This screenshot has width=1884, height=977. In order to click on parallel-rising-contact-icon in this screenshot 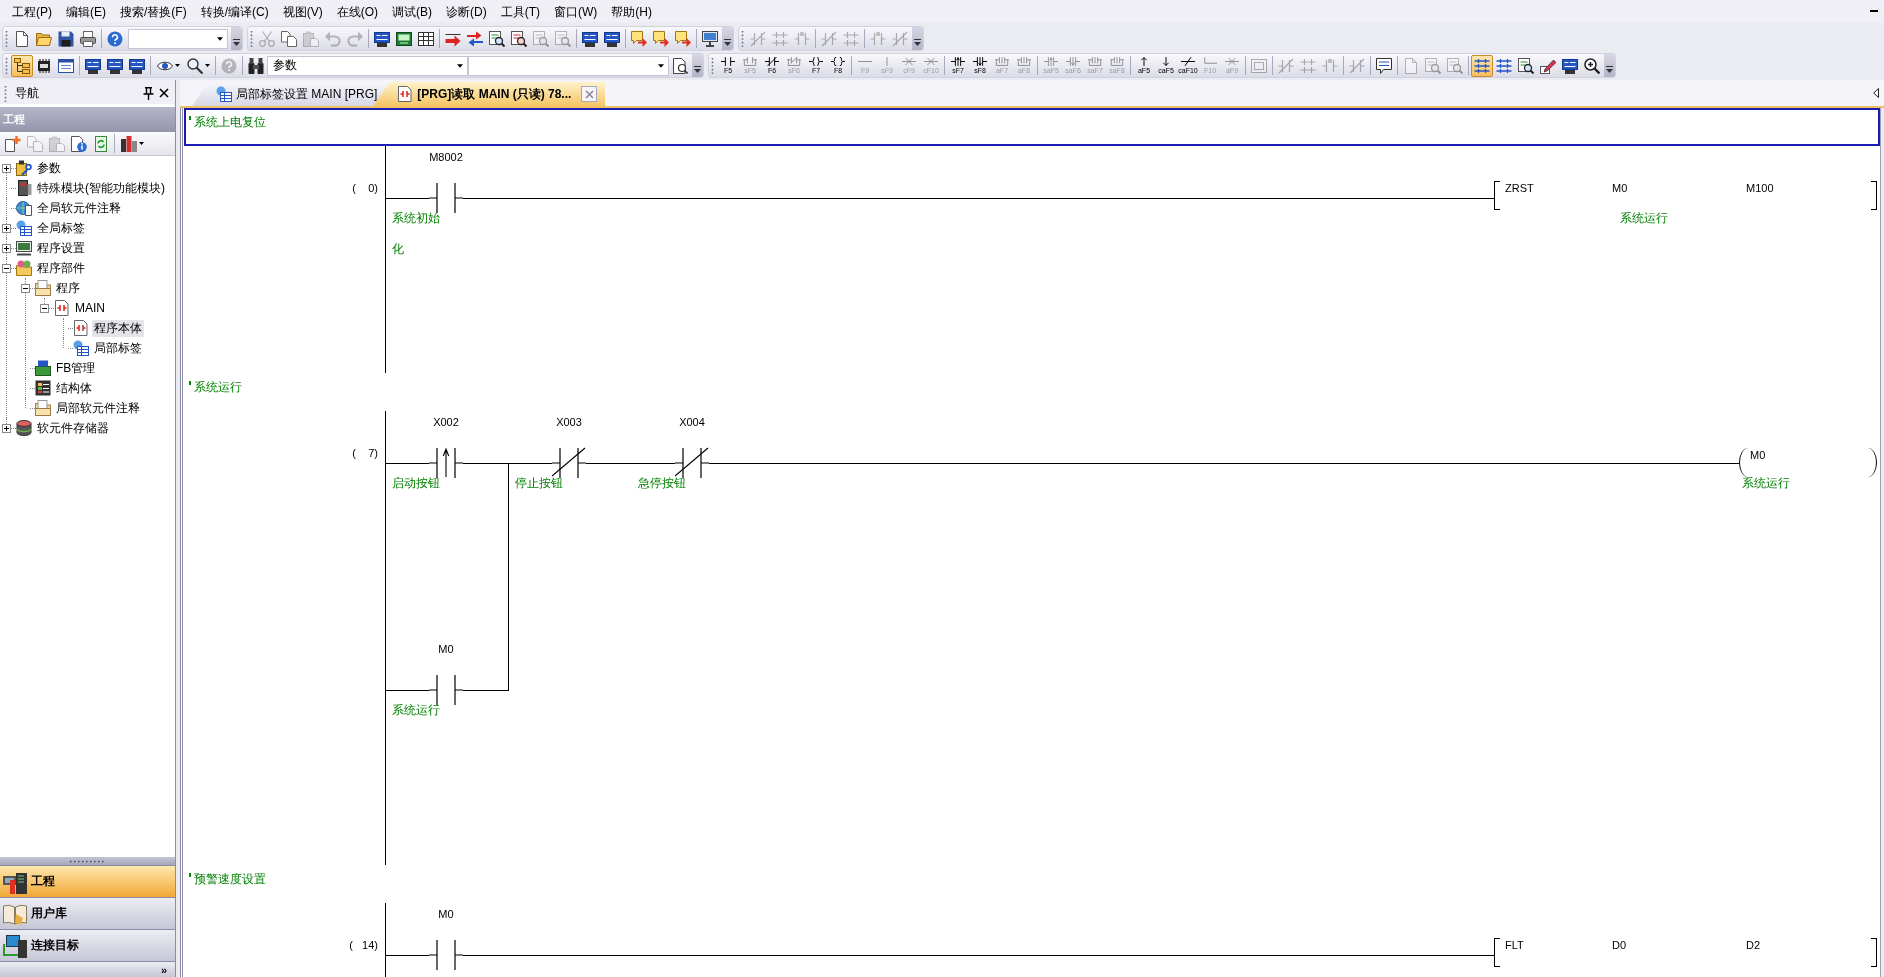, I will do `click(1095, 61)`.